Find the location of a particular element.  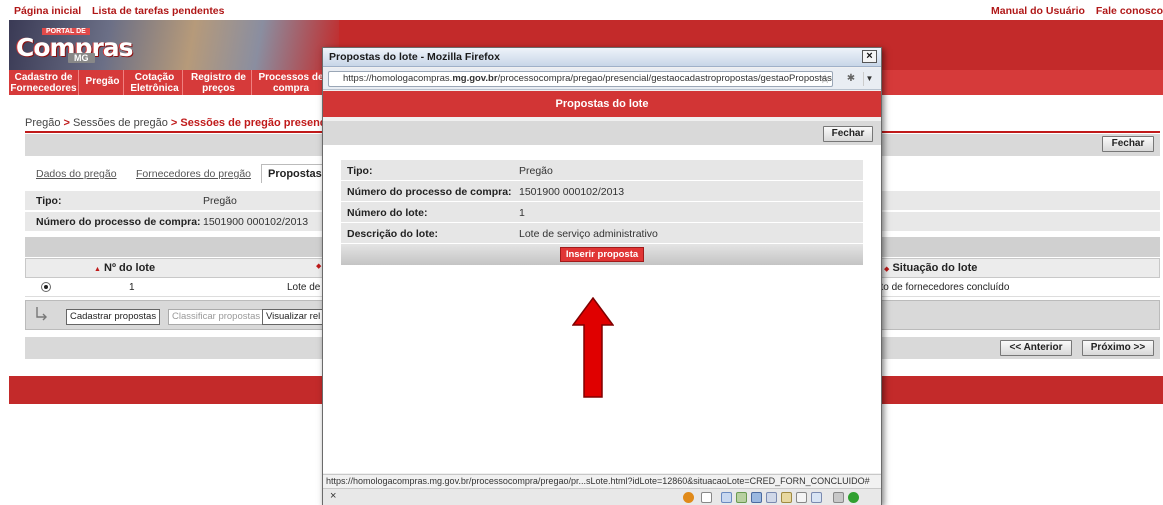

detail-value: Pregão is located at coordinates (536, 171).